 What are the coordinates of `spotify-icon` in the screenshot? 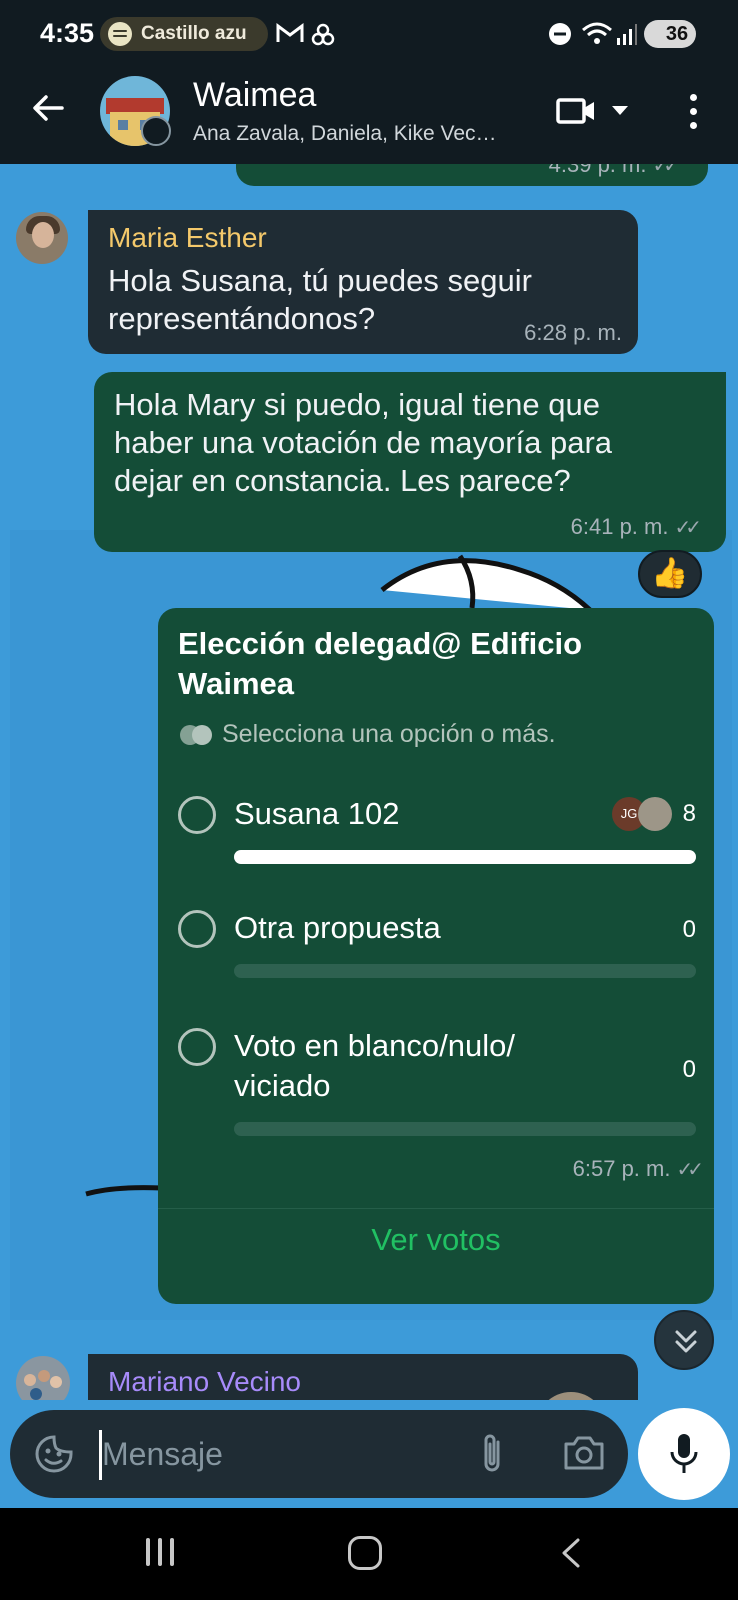 It's located at (120, 34).